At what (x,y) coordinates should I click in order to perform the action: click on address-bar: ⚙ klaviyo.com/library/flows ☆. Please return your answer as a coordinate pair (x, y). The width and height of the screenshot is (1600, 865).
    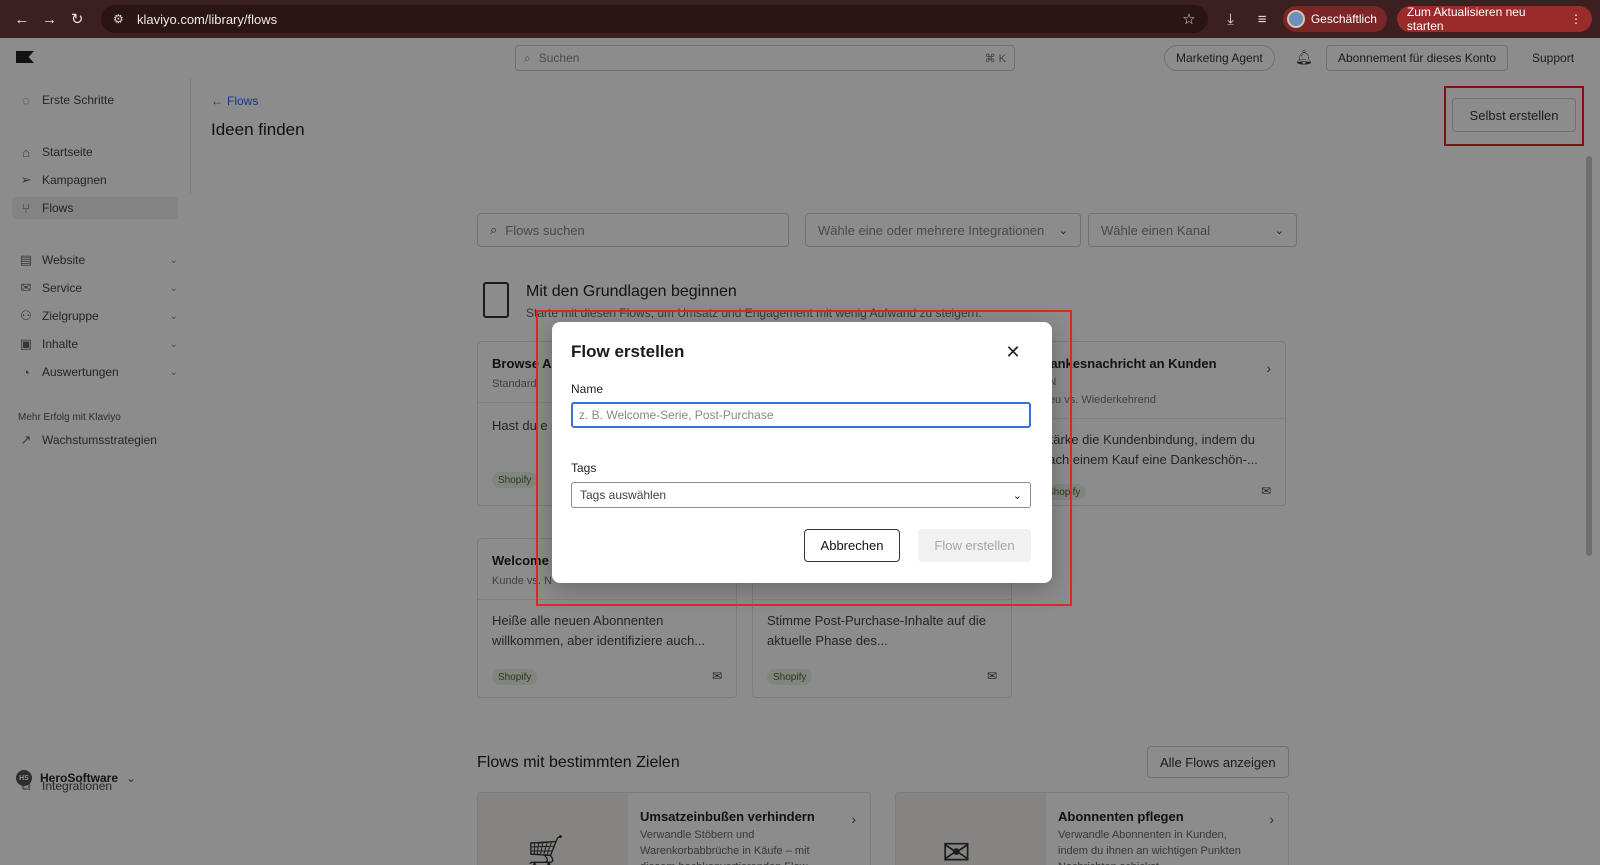
    Looking at the image, I should click on (654, 19).